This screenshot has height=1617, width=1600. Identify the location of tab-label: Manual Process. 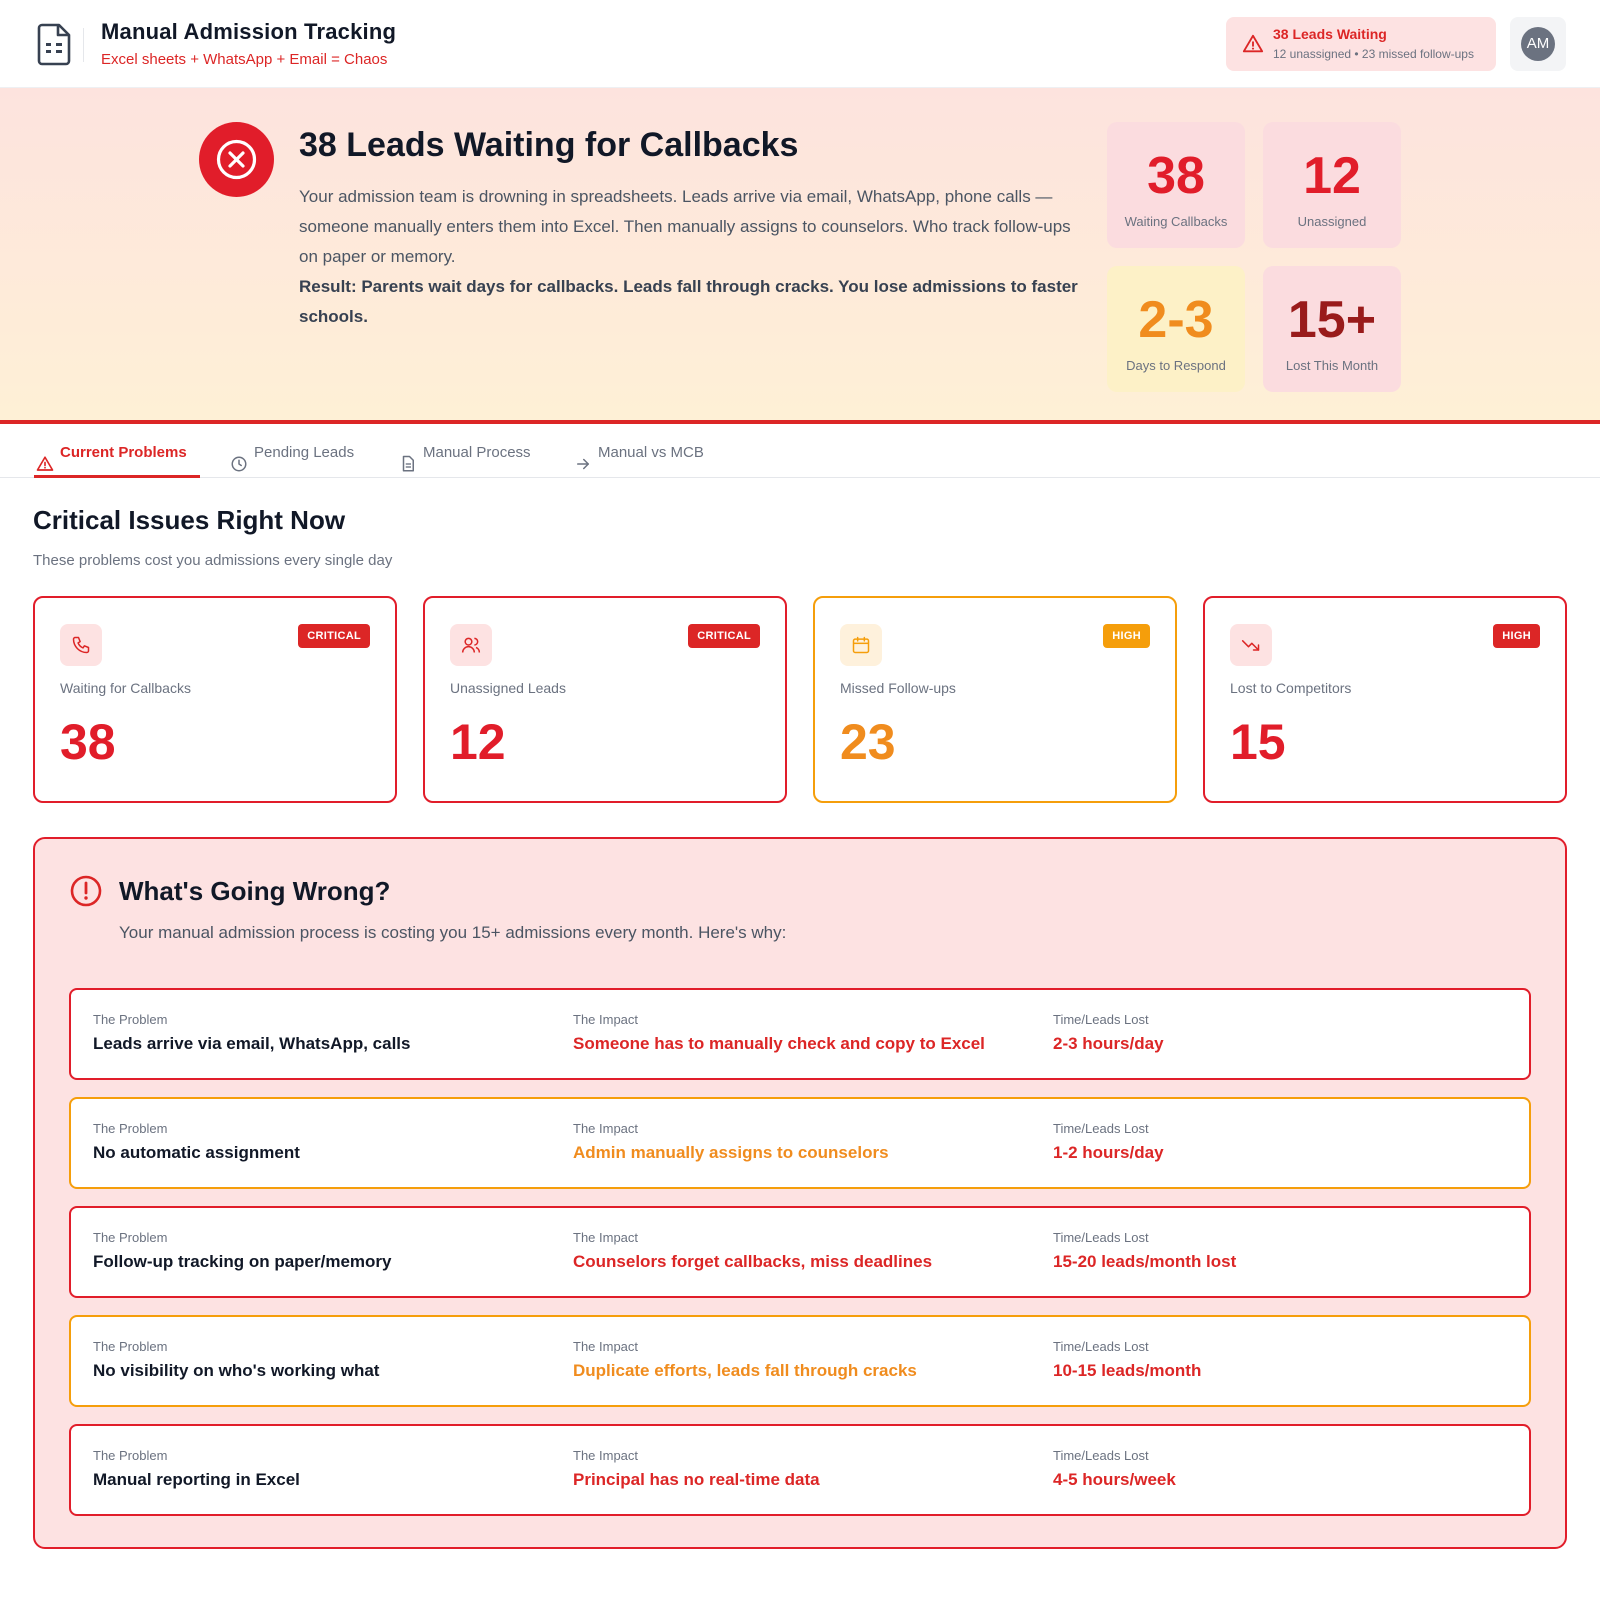
(477, 452).